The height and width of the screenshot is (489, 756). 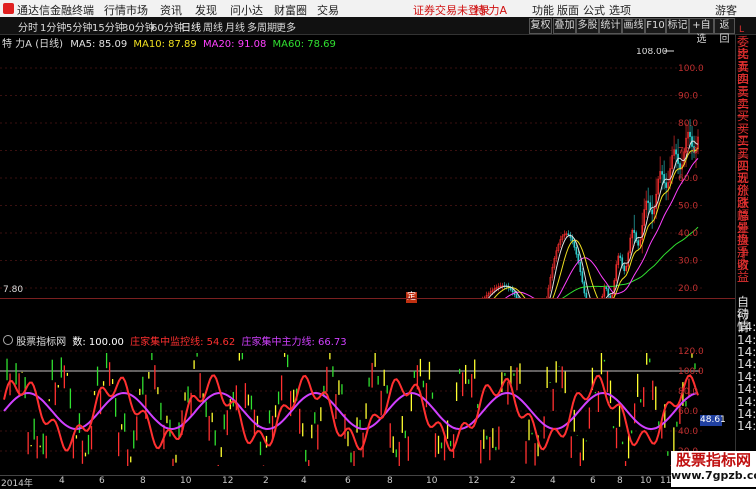 I want to click on back-button: 返回, so click(x=724, y=26).